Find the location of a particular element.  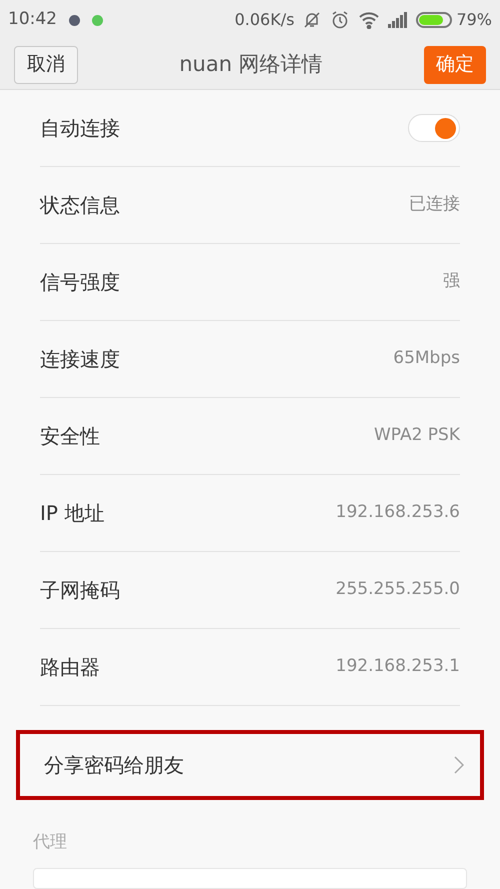

network-speed: 0.06K/s is located at coordinates (264, 20).